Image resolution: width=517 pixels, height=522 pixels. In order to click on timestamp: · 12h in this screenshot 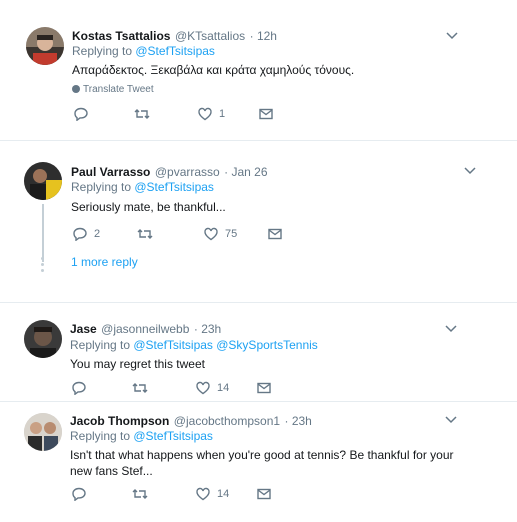, I will do `click(263, 36)`.